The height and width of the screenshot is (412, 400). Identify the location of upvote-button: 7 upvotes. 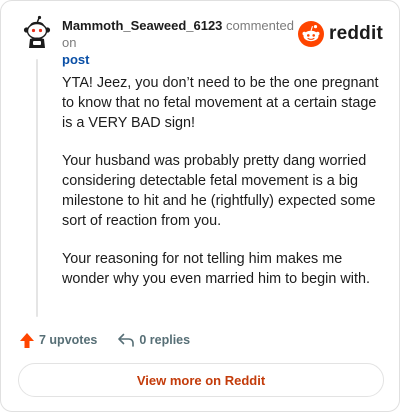
(58, 340).